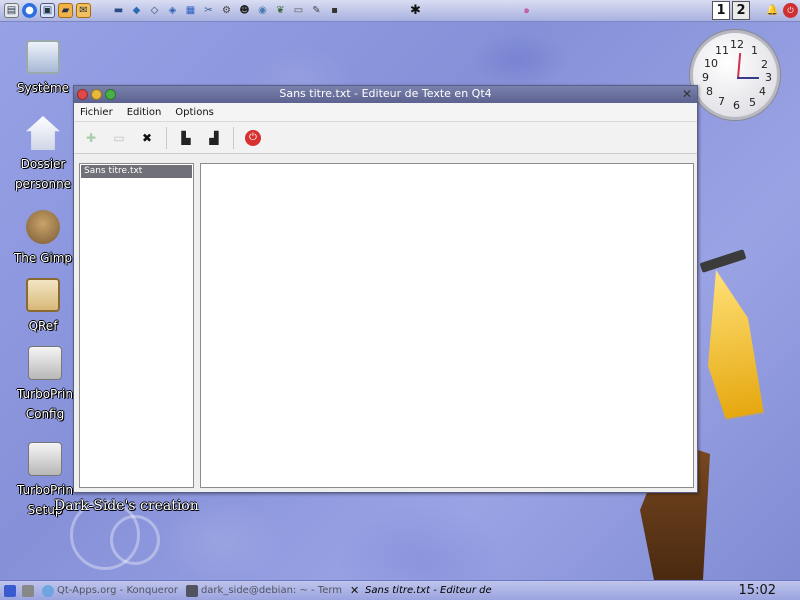 This screenshot has width=800, height=600. I want to click on logout-icon: ⏻, so click(790, 10).